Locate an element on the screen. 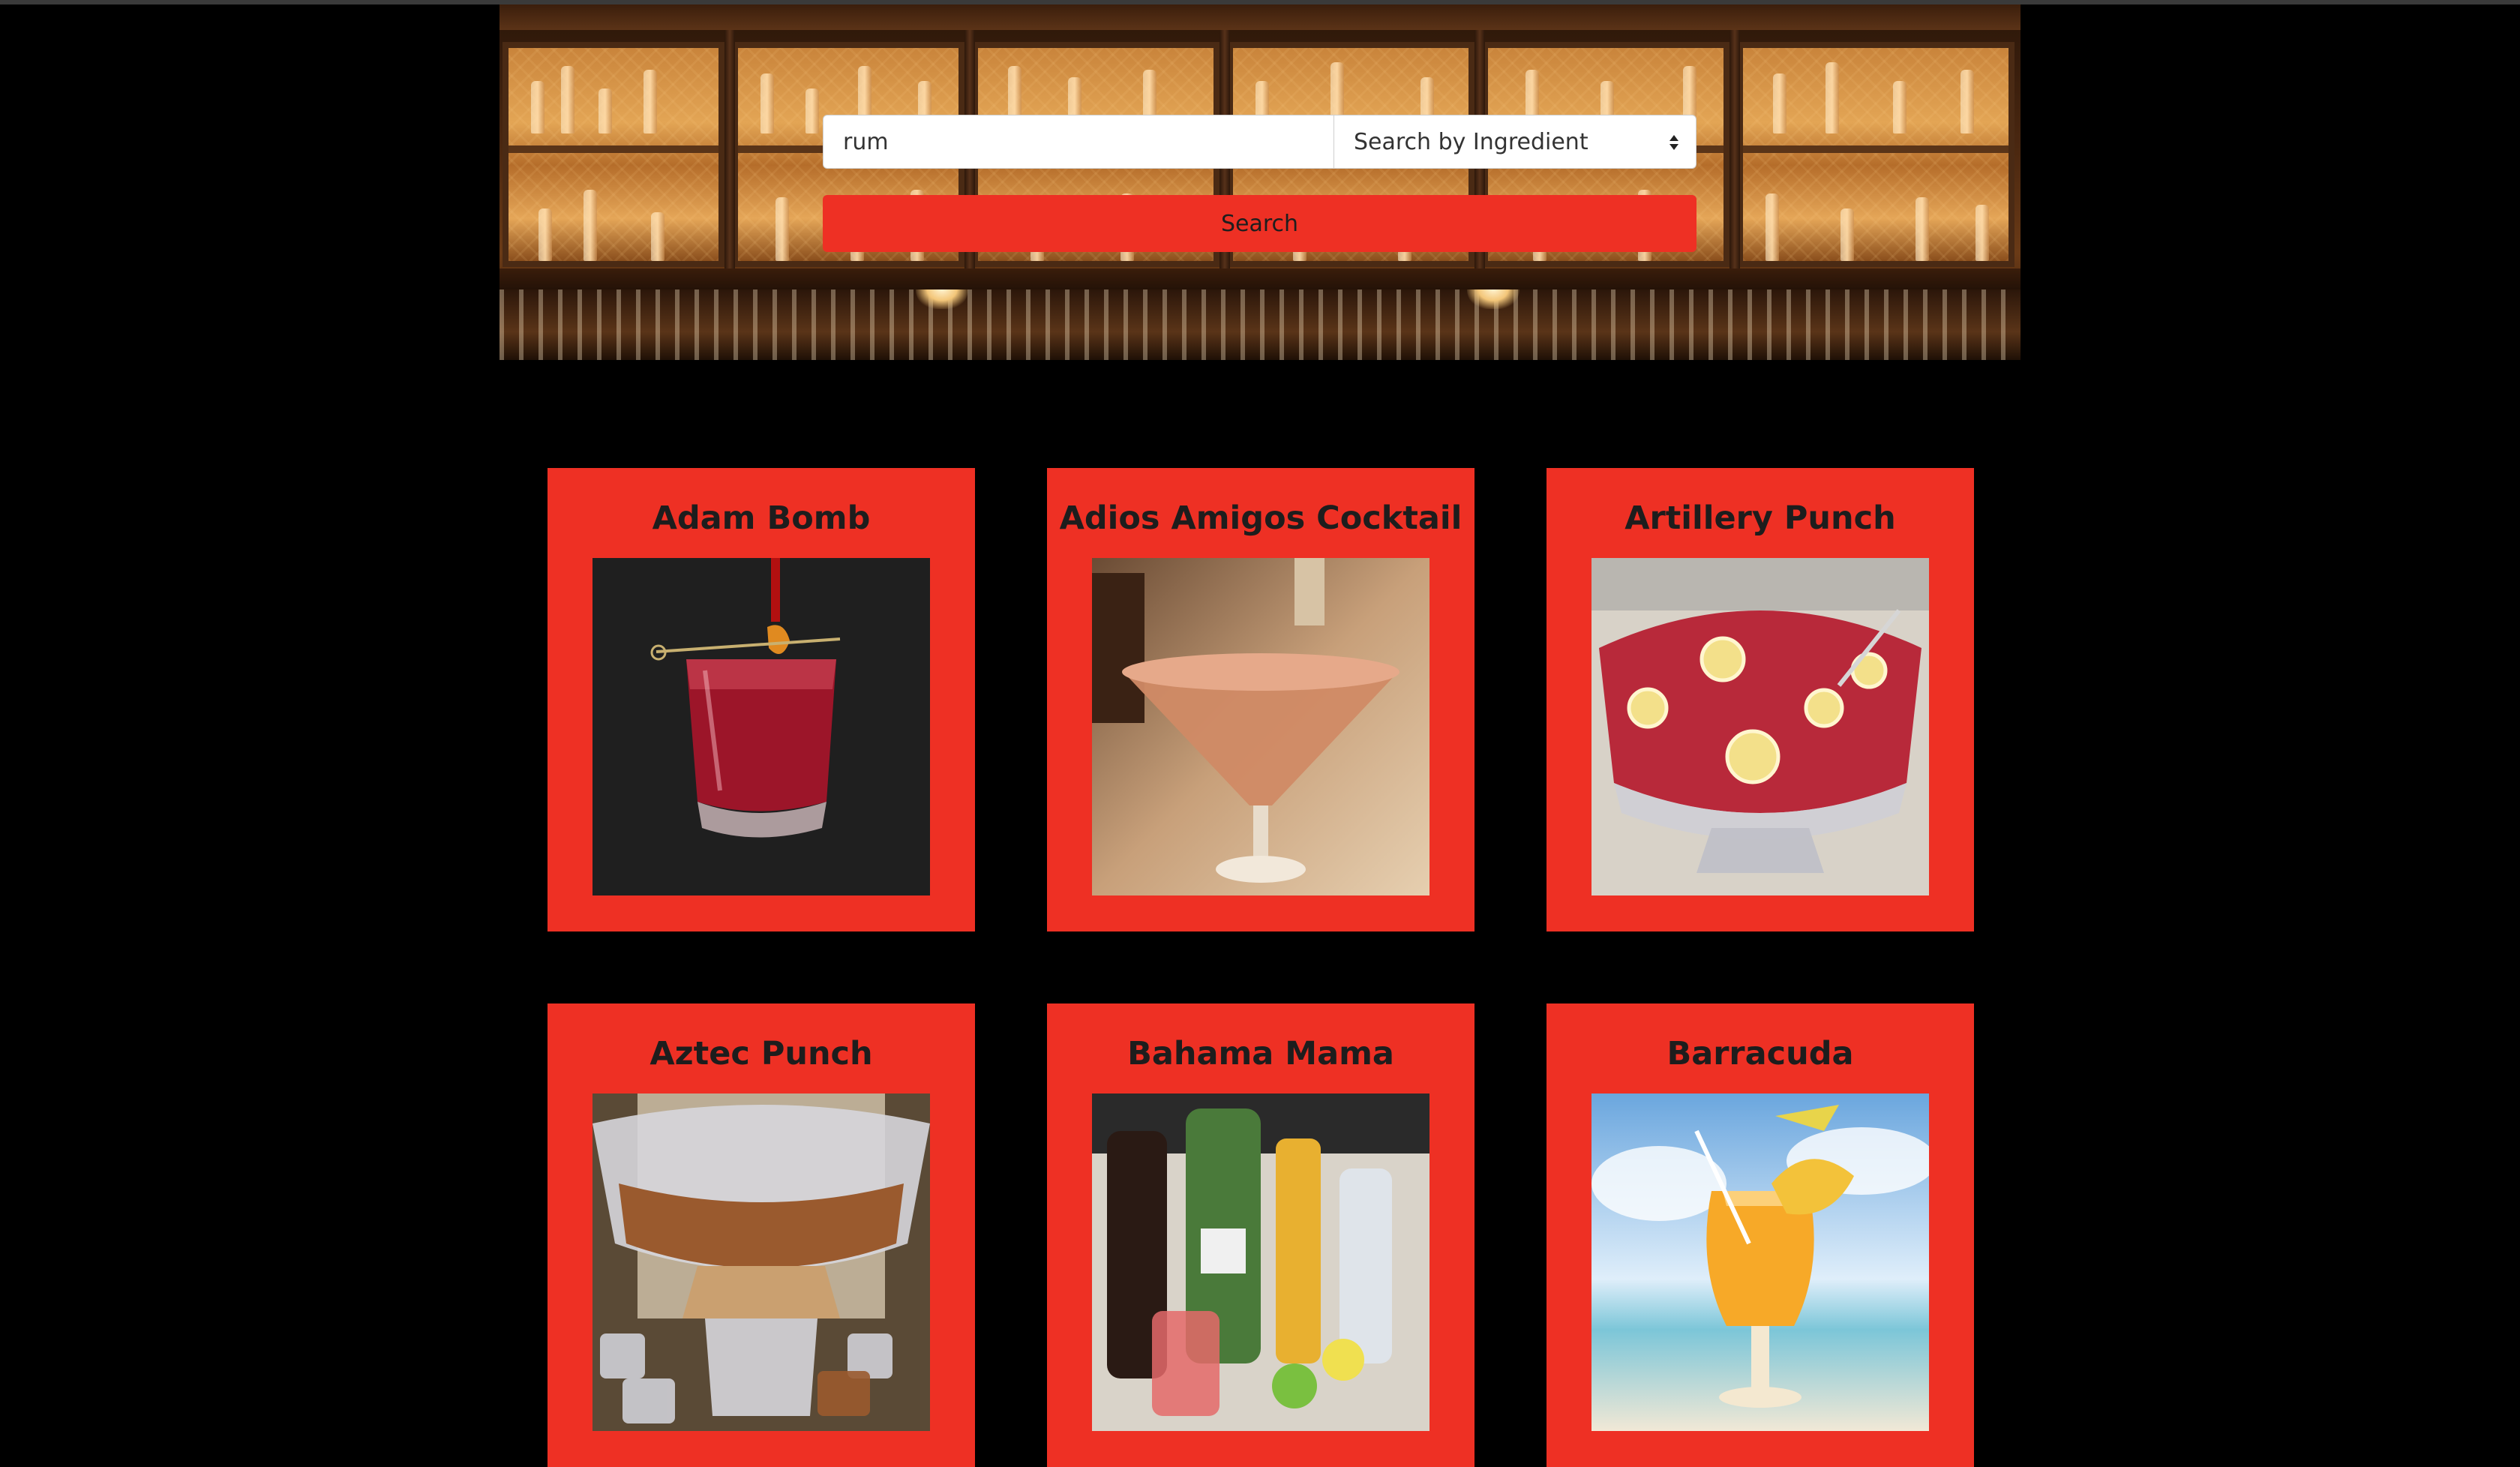 The image size is (2520, 1467). drink-title: Aztec Punch is located at coordinates (761, 1053).